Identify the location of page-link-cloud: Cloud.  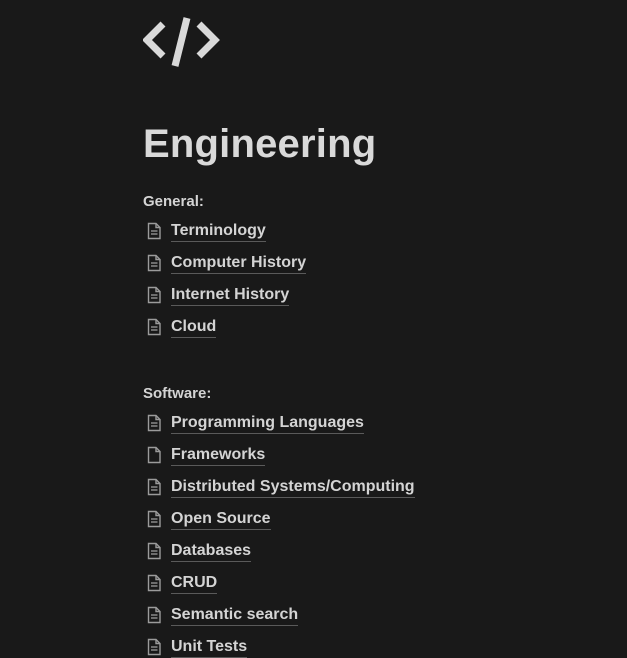
(224, 328).